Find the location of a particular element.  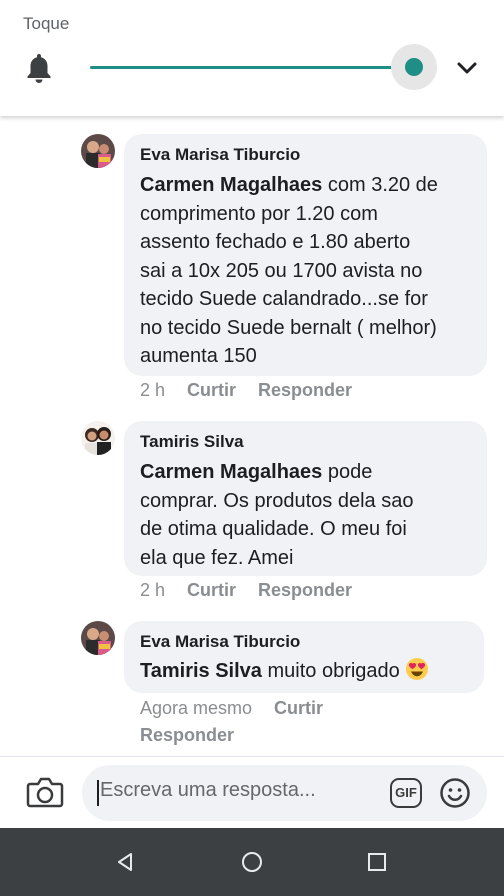

system-nav-bar is located at coordinates (252, 862).